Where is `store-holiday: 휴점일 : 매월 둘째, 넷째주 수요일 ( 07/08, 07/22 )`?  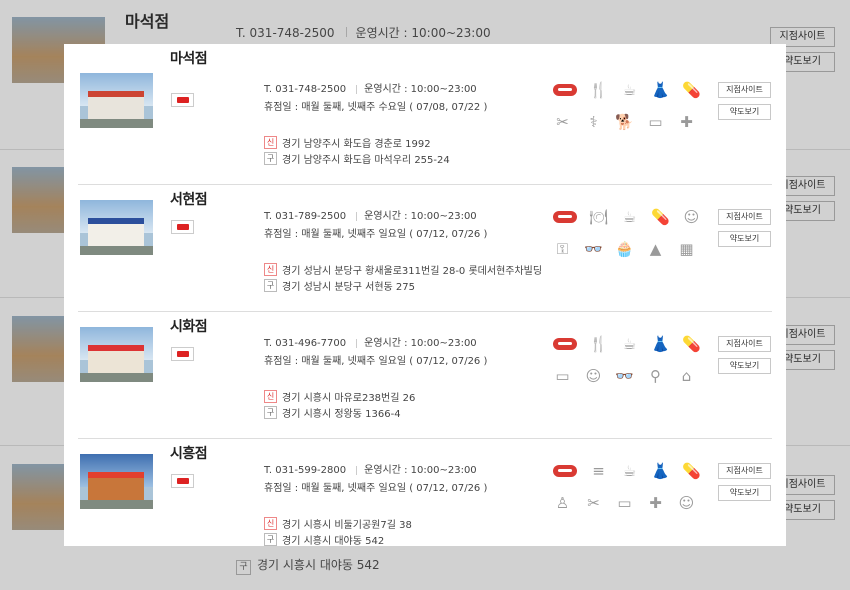 store-holiday: 휴점일 : 매월 둘째, 넷째주 수요일 ( 07/08, 07/22 ) is located at coordinates (376, 107).